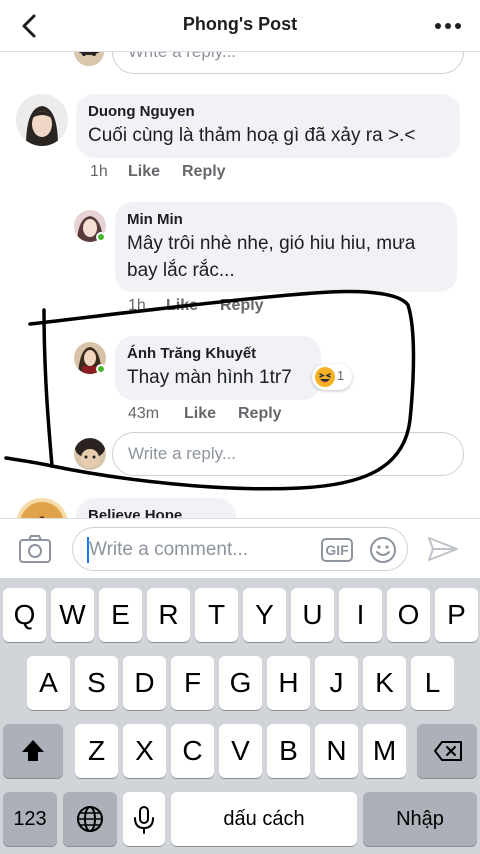 This screenshot has height=854, width=480. I want to click on key-o: O, so click(408, 615).